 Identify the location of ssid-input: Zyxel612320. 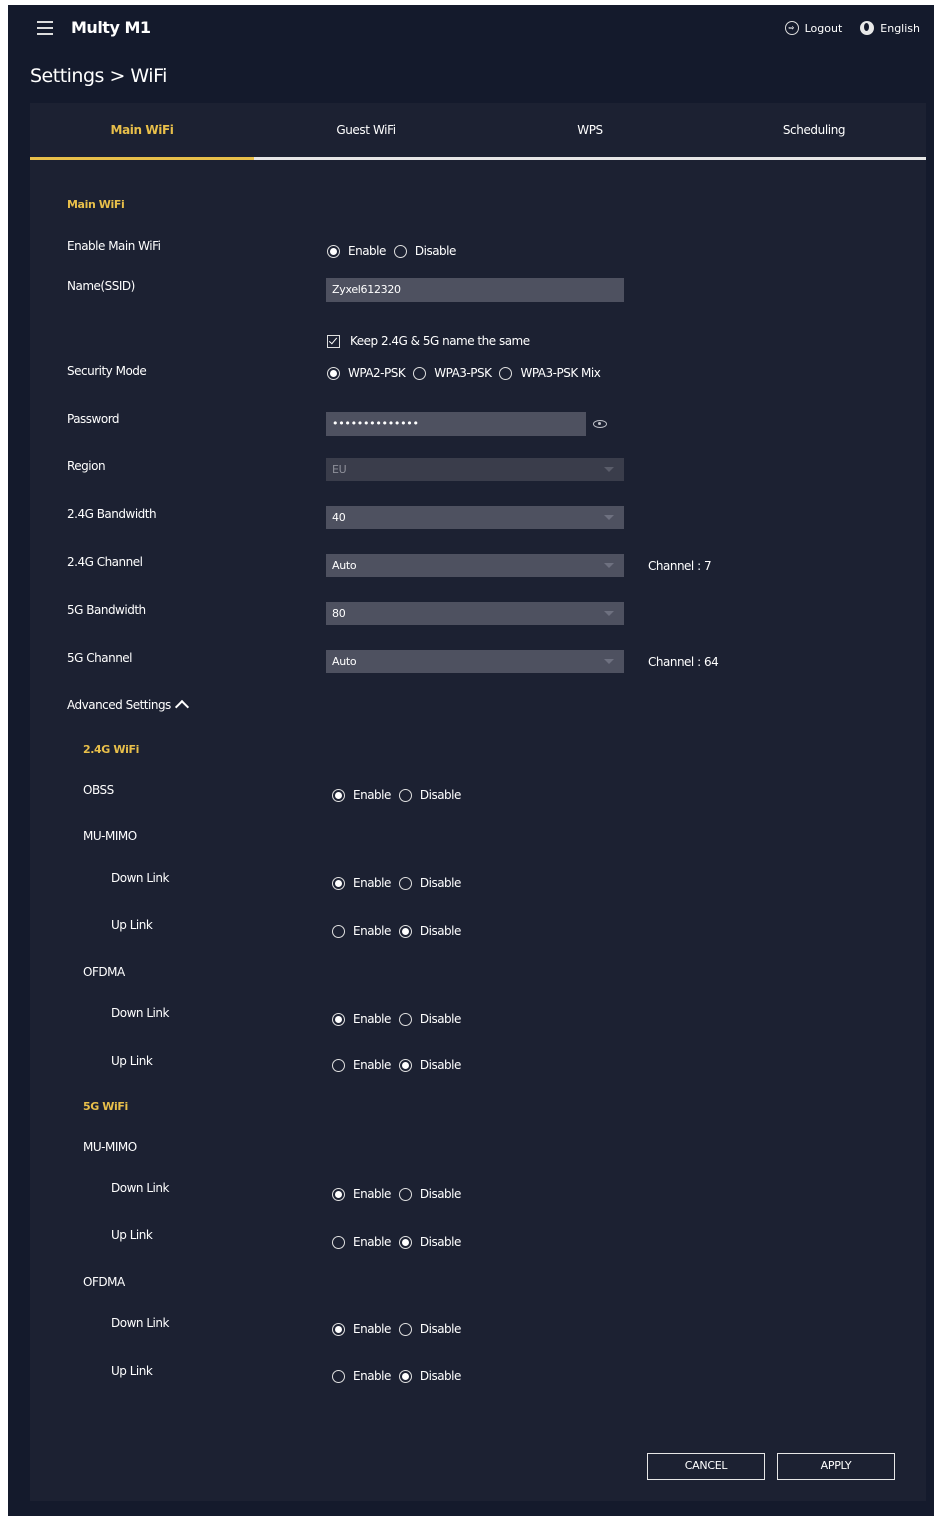
(475, 290).